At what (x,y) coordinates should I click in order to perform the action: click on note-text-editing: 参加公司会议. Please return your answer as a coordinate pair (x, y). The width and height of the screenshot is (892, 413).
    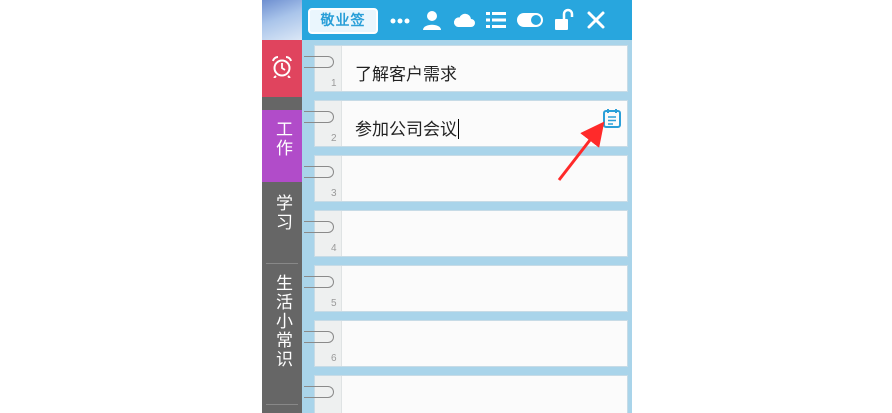
    Looking at the image, I should click on (407, 127).